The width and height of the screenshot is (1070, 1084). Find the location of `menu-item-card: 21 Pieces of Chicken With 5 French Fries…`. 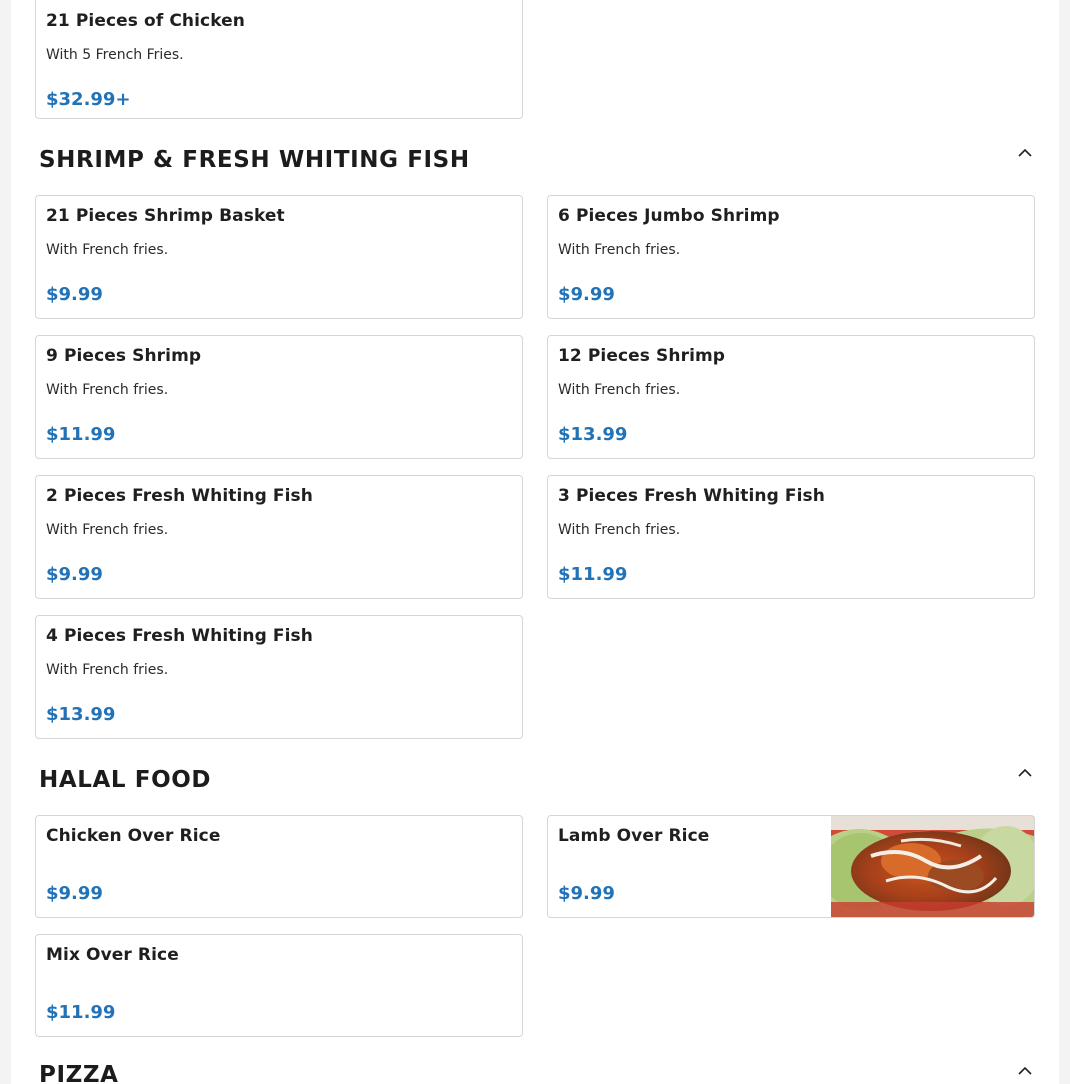

menu-item-card: 21 Pieces of Chicken With 5 French Fries… is located at coordinates (279, 59).